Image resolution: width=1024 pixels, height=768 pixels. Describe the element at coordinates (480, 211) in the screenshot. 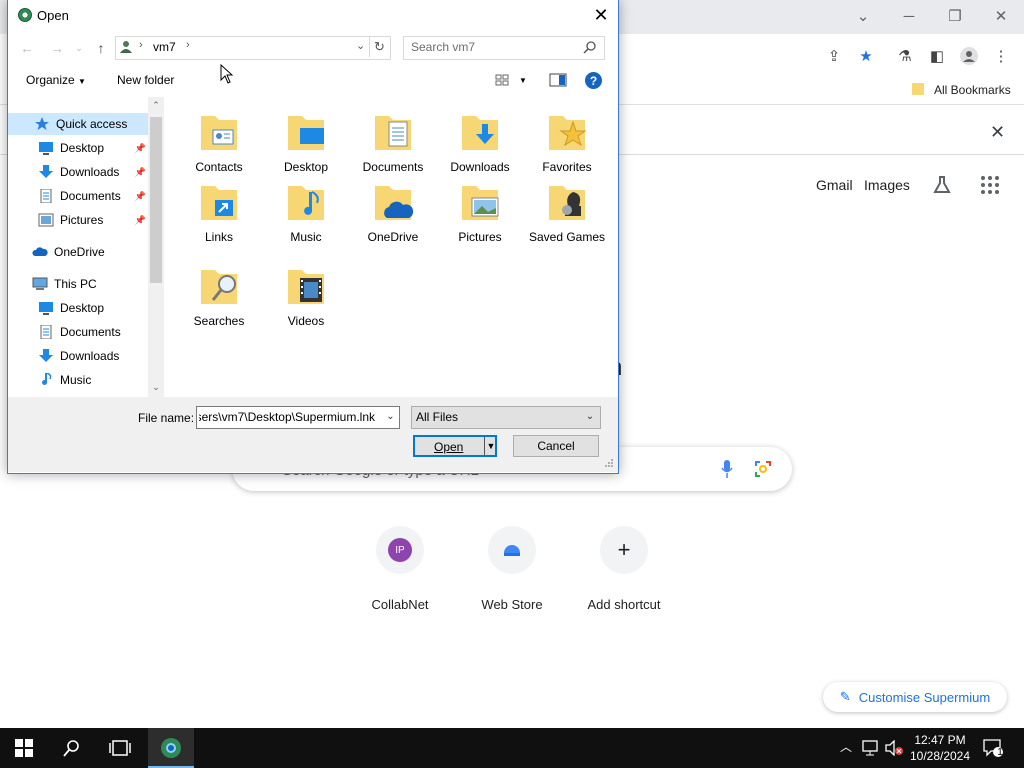

I see `folder-pictures: Pictures` at that location.